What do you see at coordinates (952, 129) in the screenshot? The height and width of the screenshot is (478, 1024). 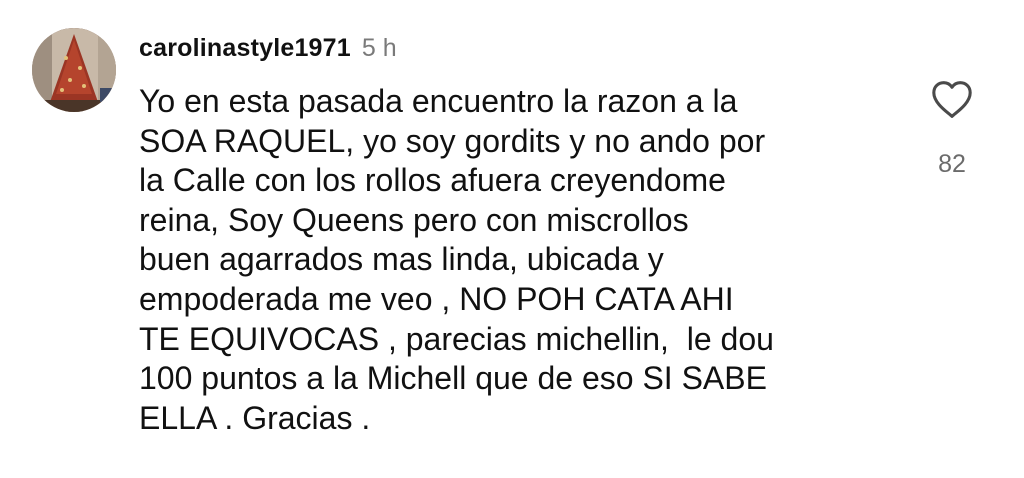 I see `like-area: 82` at bounding box center [952, 129].